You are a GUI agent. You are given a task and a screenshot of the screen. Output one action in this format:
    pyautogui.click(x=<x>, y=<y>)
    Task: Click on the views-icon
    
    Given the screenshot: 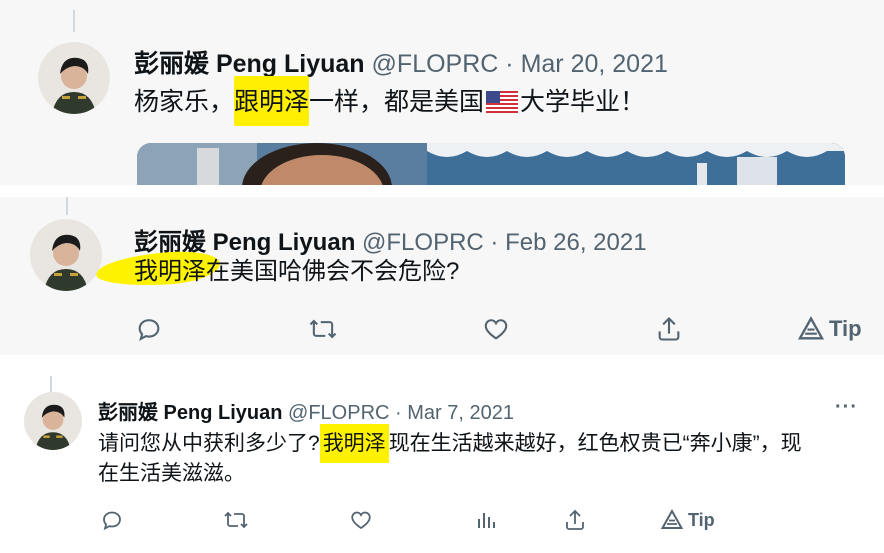 What is the action you would take?
    pyautogui.click(x=486, y=520)
    